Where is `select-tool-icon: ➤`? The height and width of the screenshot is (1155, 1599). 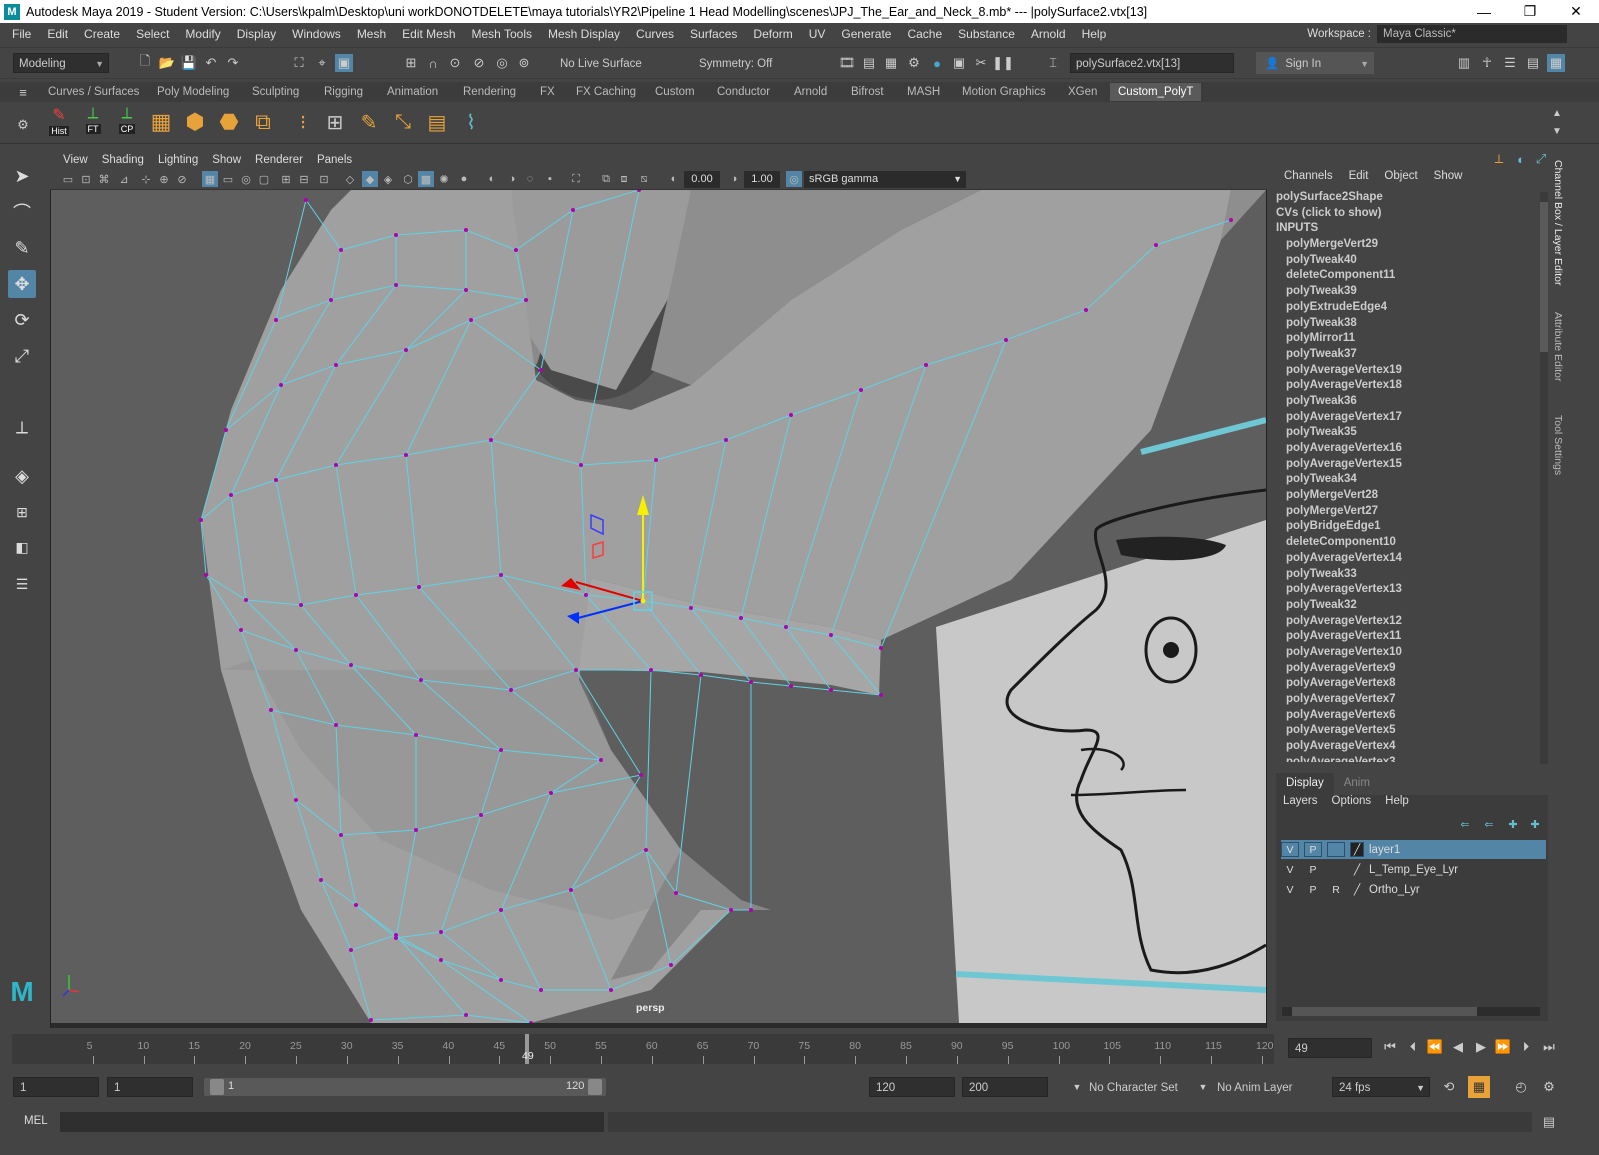 select-tool-icon: ➤ is located at coordinates (22, 176).